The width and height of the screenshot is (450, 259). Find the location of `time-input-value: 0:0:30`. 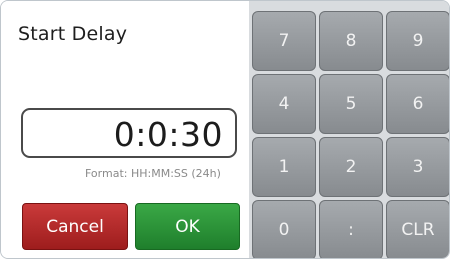

time-input-value: 0:0:30 is located at coordinates (168, 134).